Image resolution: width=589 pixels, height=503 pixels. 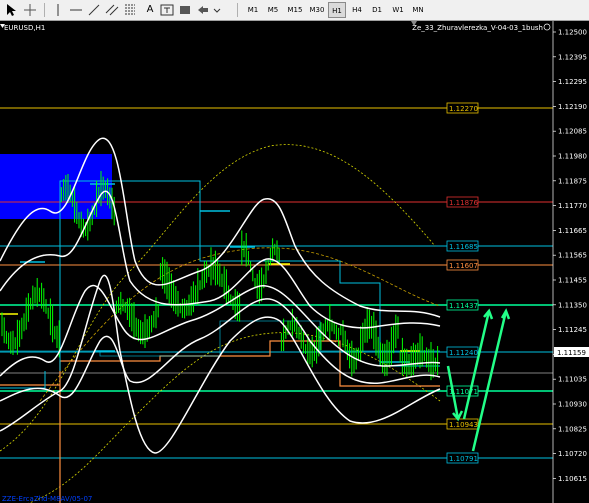 I want to click on tf-m15: M15, so click(x=295, y=10).